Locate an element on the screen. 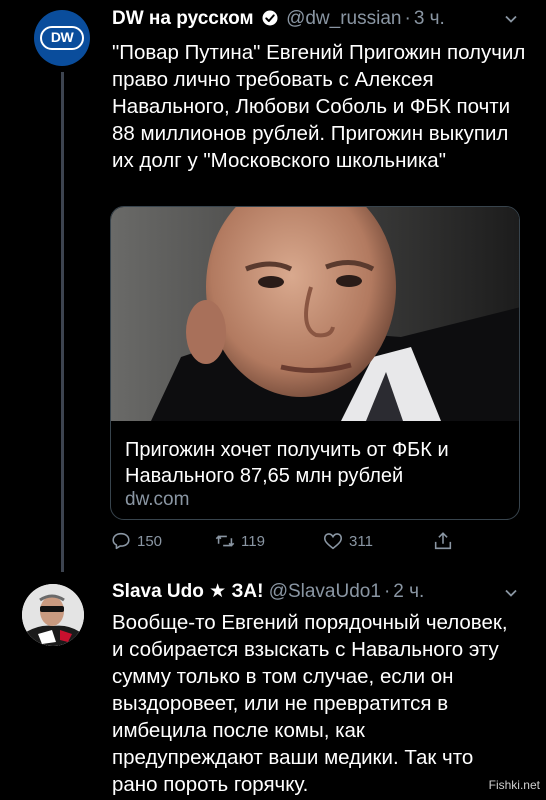 The image size is (546, 800). reply-count: 150 is located at coordinates (150, 541).